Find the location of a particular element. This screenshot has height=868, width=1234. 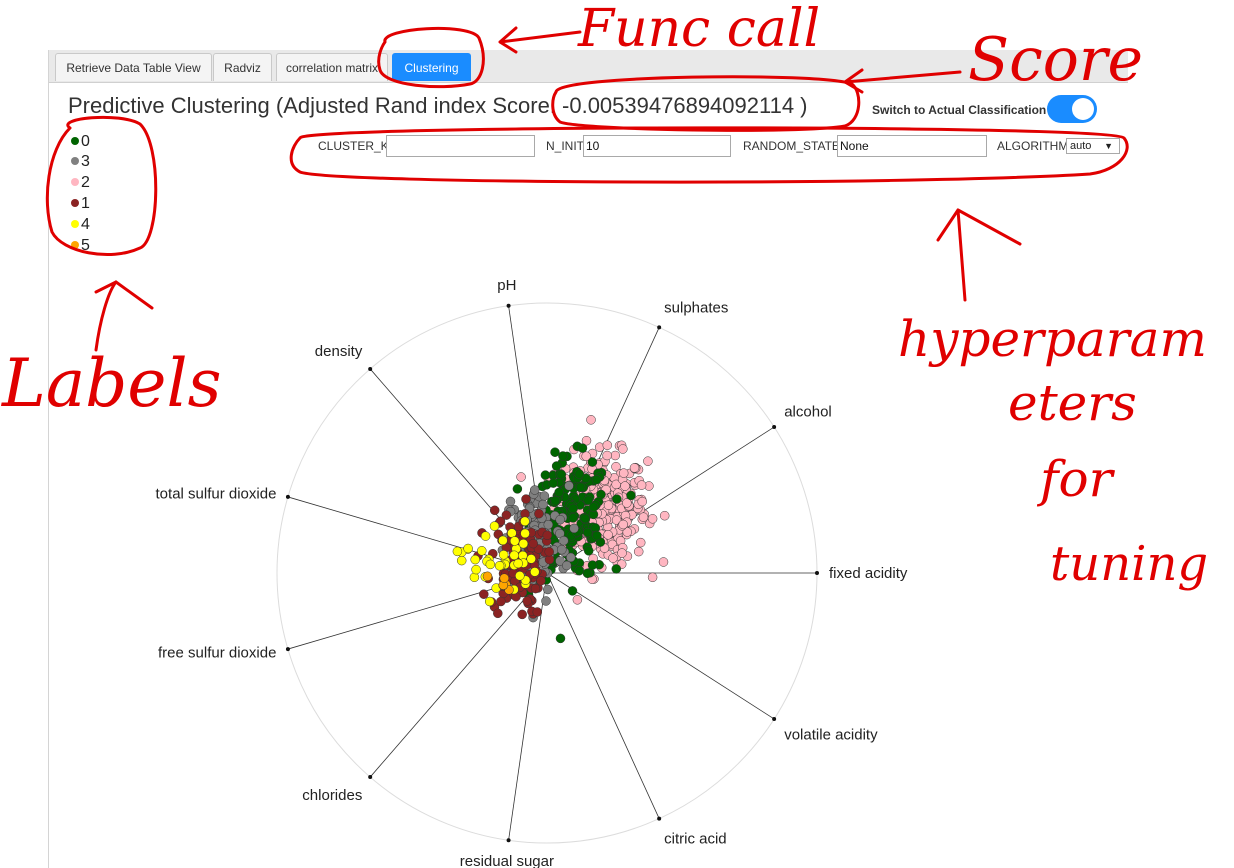

axis-label: total sulfur dioxide is located at coordinates (216, 494).